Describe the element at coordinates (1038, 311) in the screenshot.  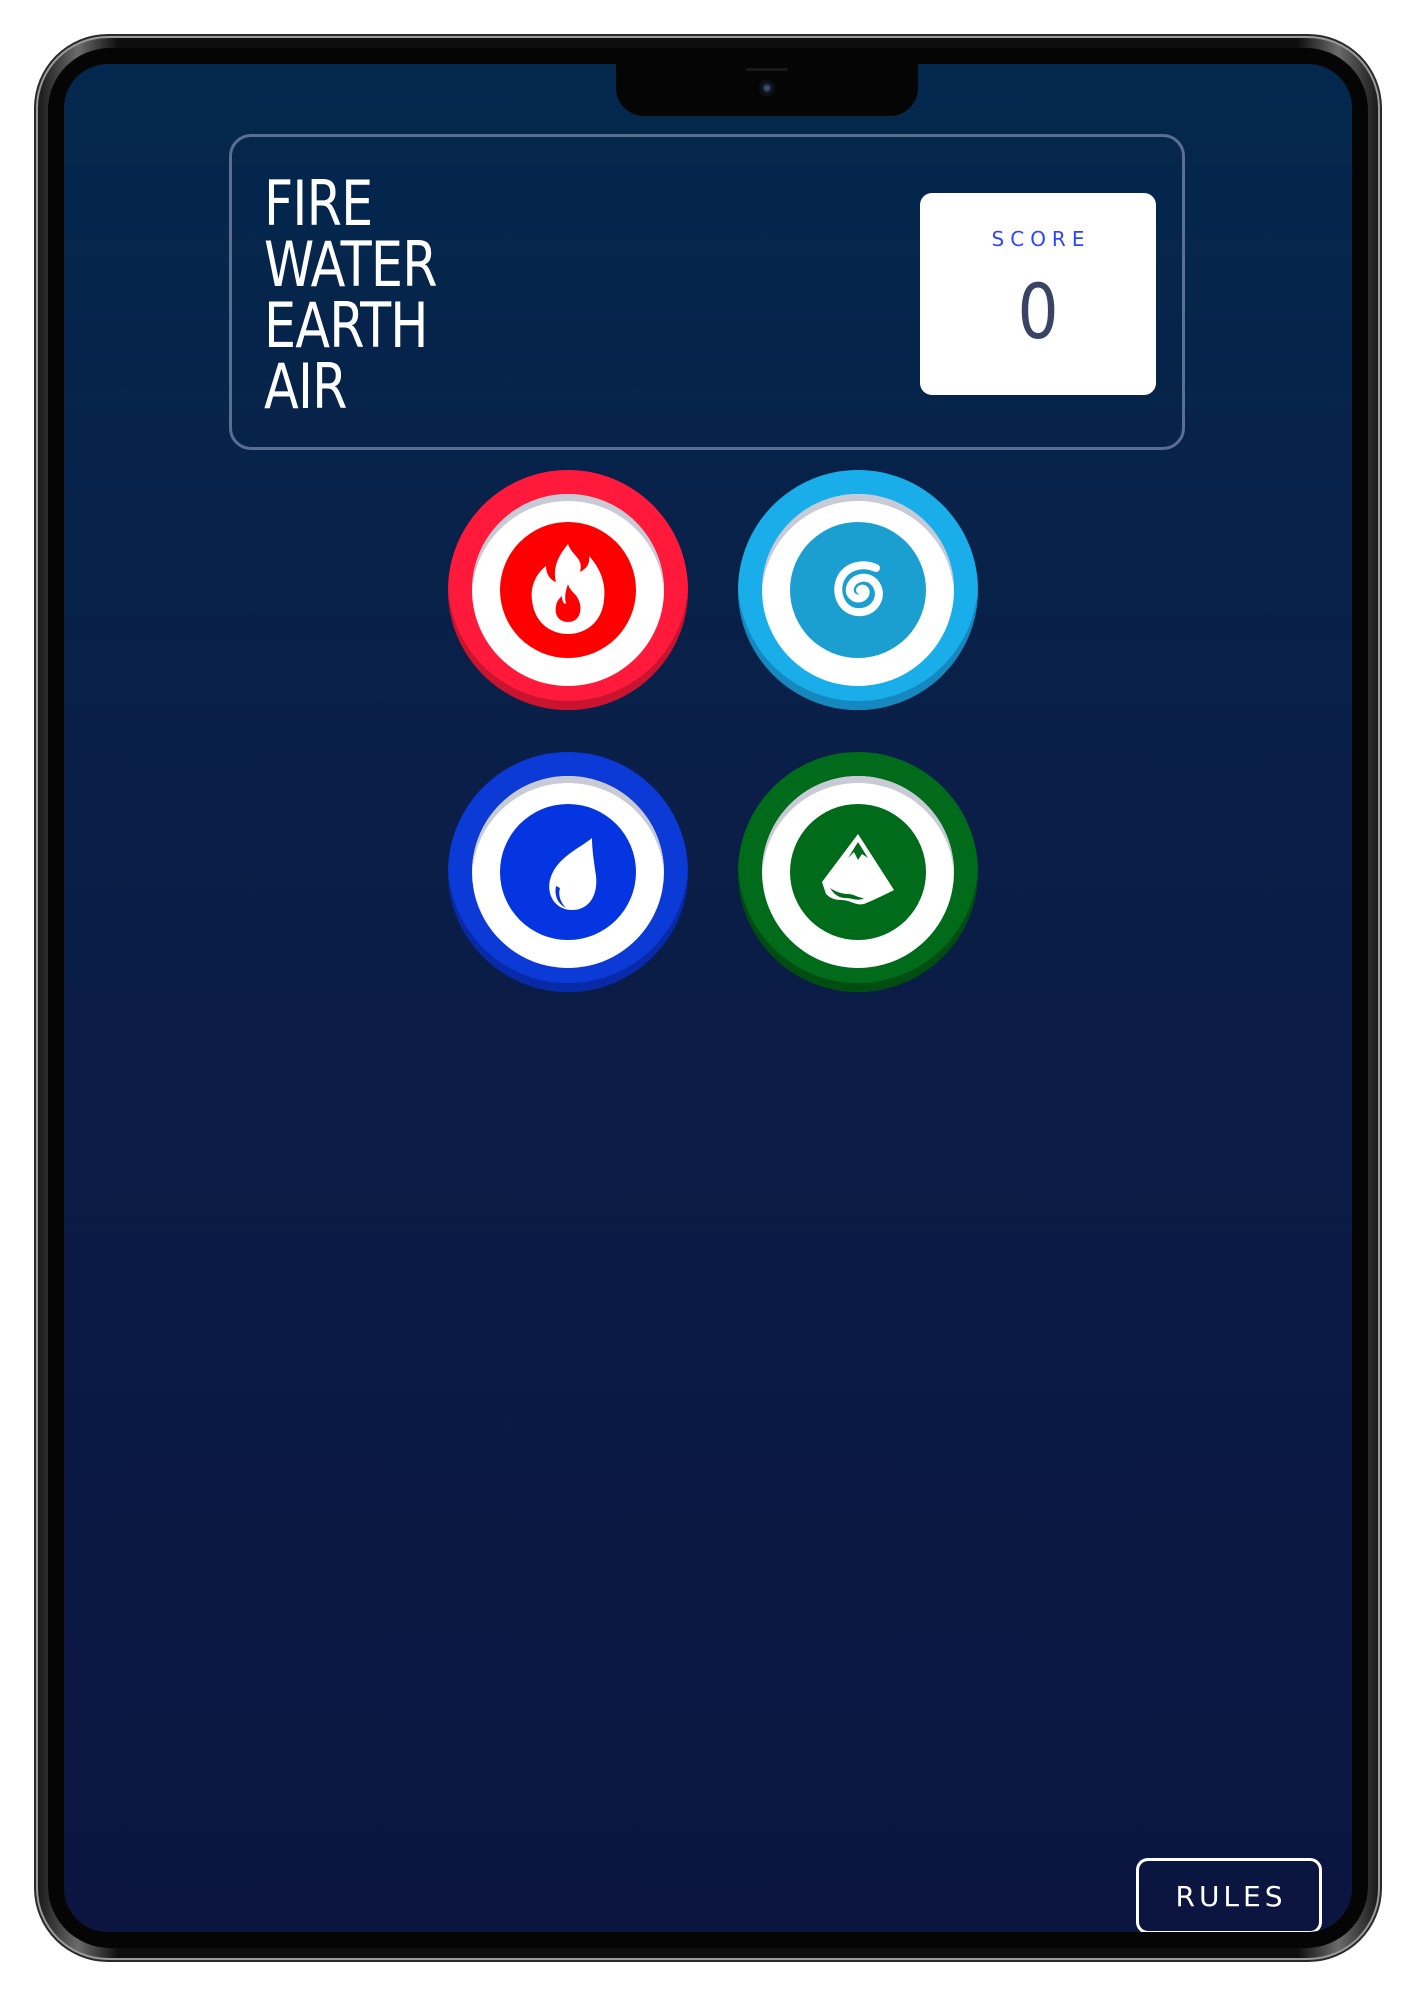
I see `score-value: 0` at that location.